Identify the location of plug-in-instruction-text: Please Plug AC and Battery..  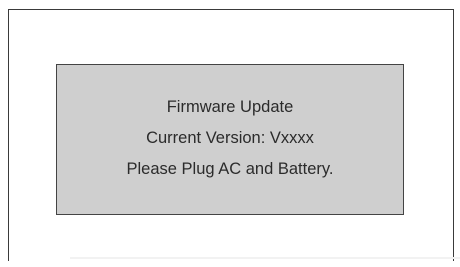
(230, 169).